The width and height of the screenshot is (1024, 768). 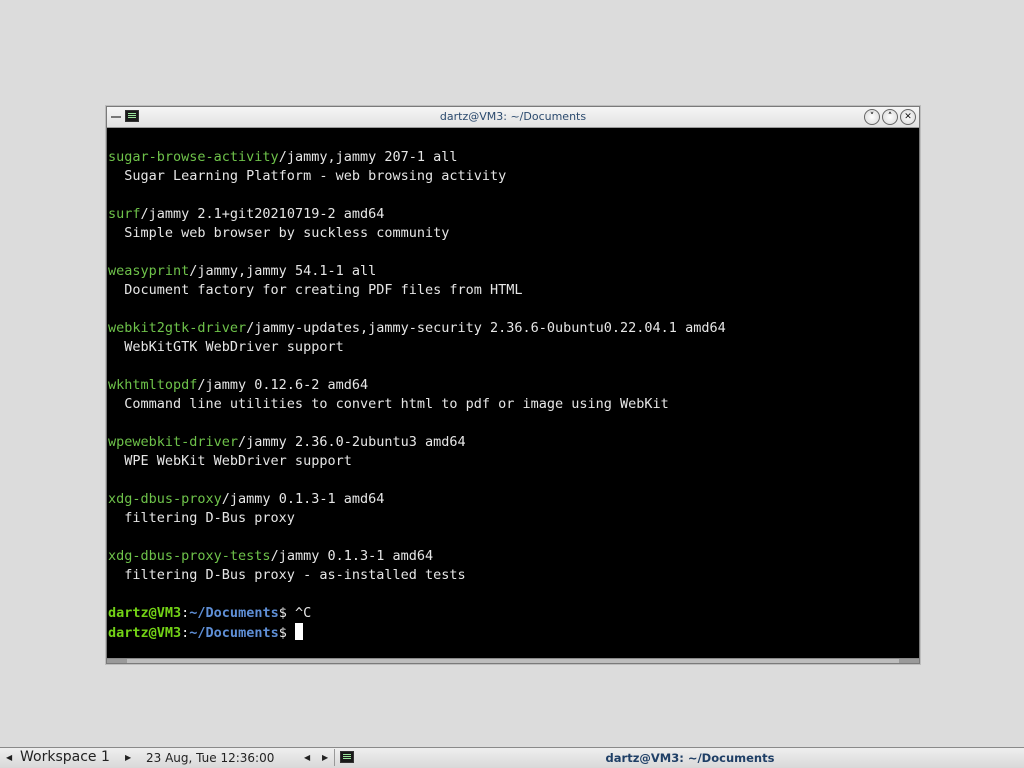 What do you see at coordinates (513, 233) in the screenshot?
I see `terminal-line: Simple web browser by suckless community` at bounding box center [513, 233].